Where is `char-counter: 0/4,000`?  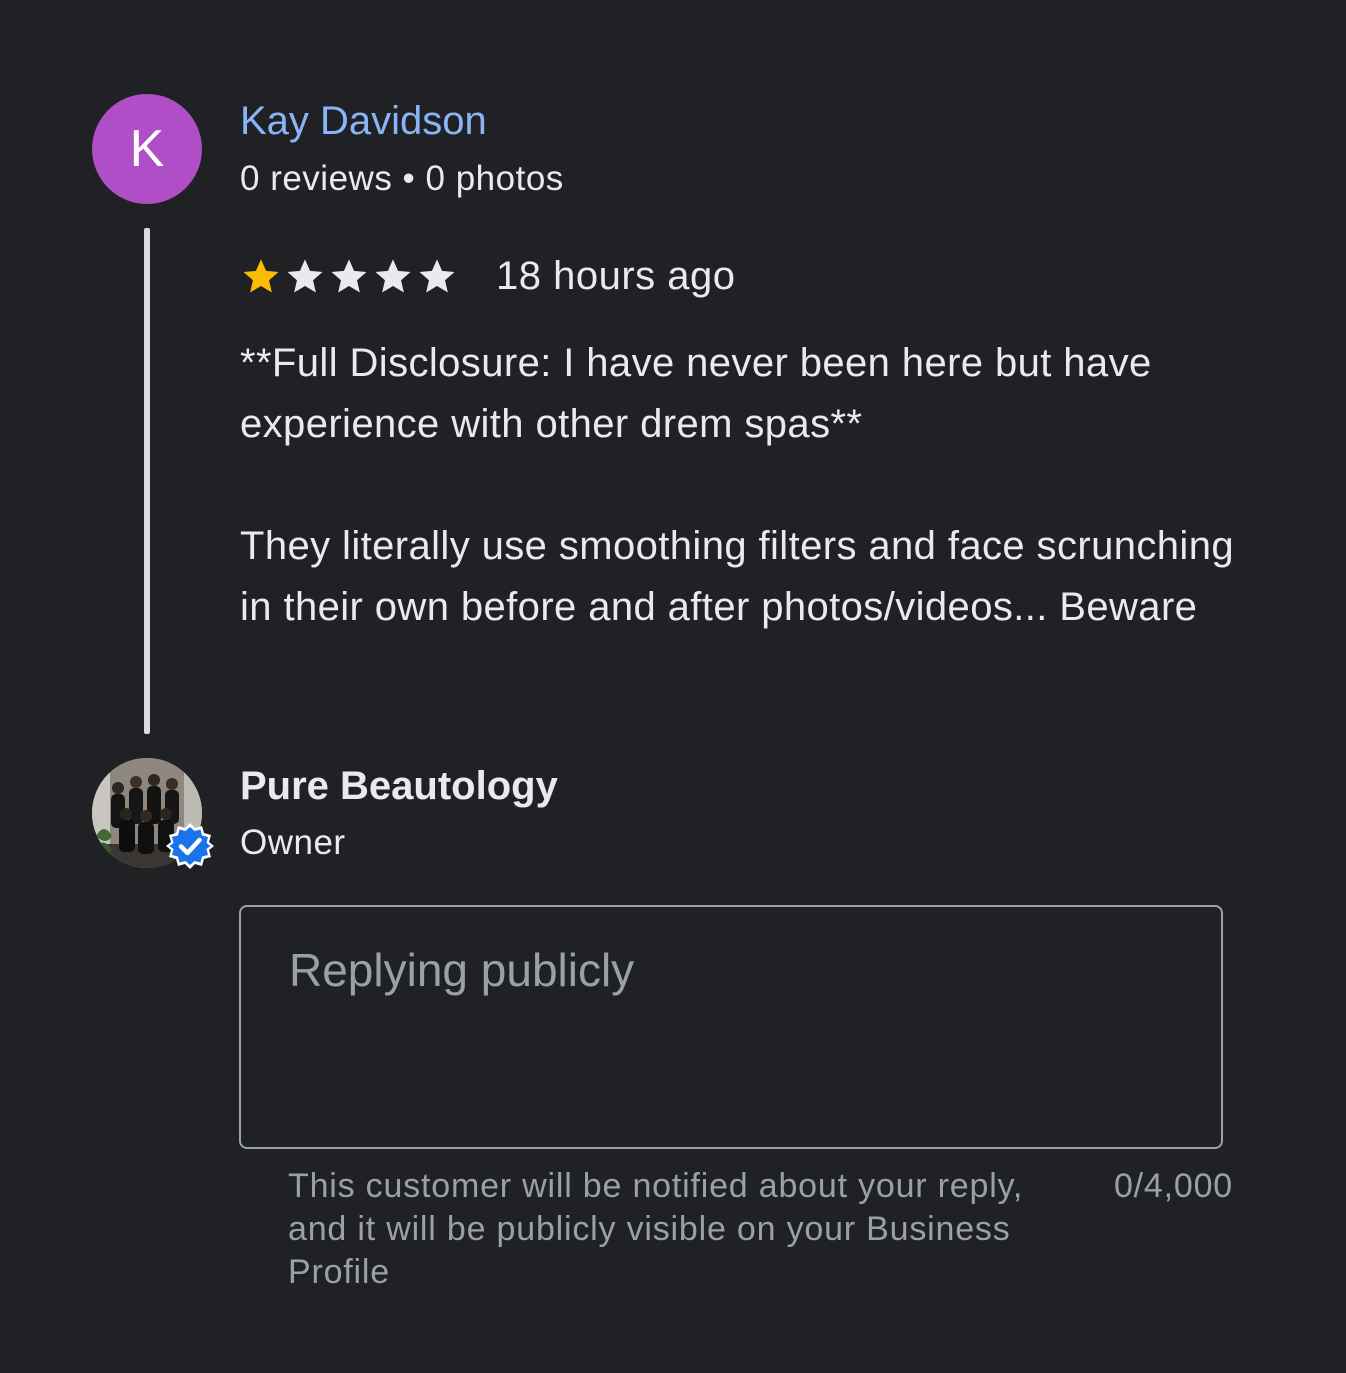 char-counter: 0/4,000 is located at coordinates (1173, 1186).